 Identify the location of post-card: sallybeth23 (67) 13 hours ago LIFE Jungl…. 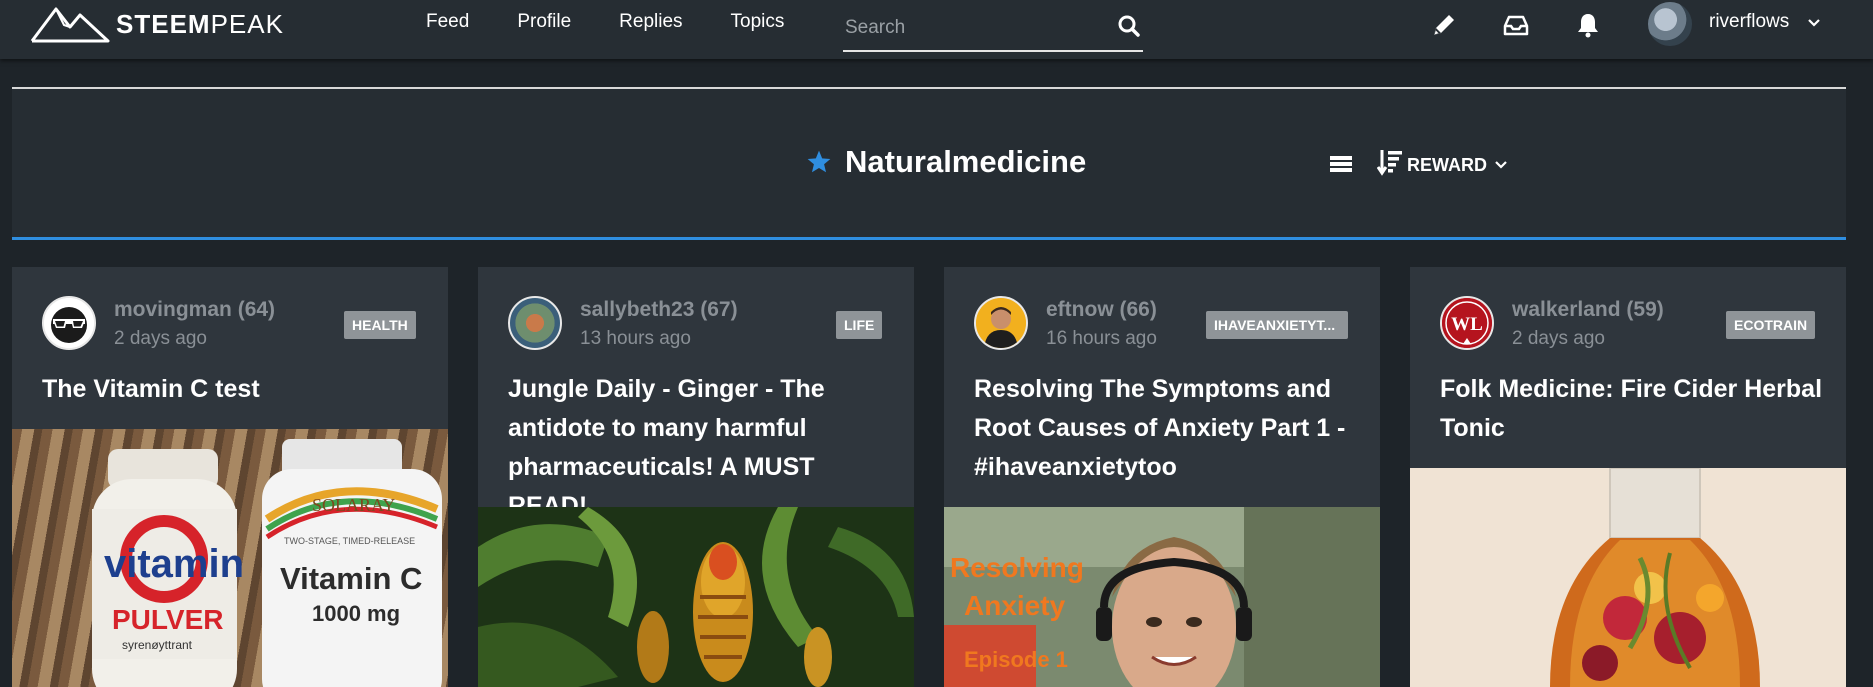
(696, 477).